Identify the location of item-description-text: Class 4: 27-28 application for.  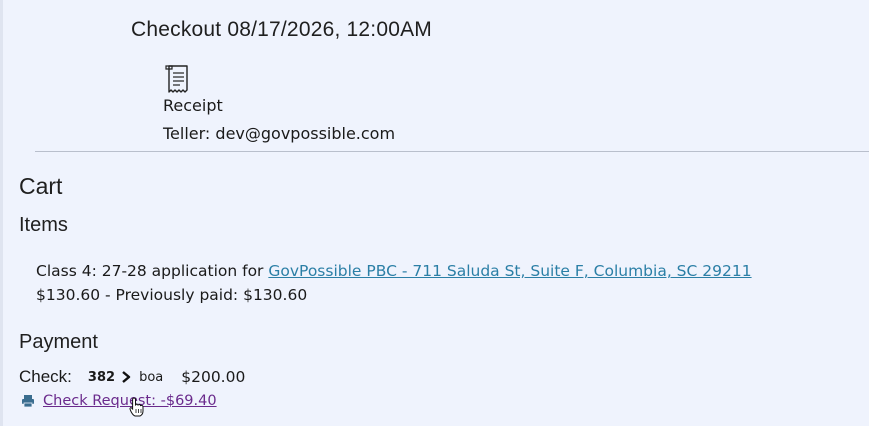
(152, 271).